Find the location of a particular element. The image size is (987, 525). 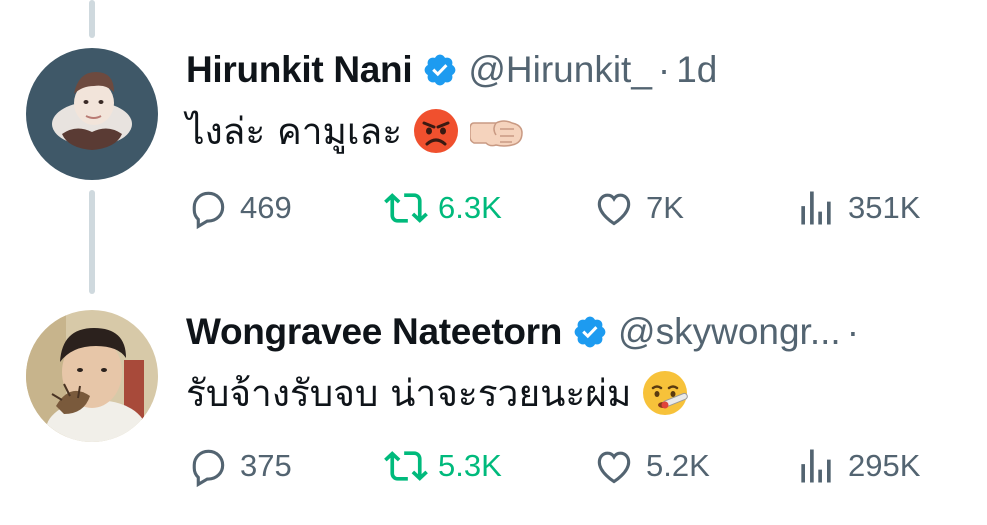

tweet-header: Wongravee Nateetorn @skywongr... · is located at coordinates (525, 332).